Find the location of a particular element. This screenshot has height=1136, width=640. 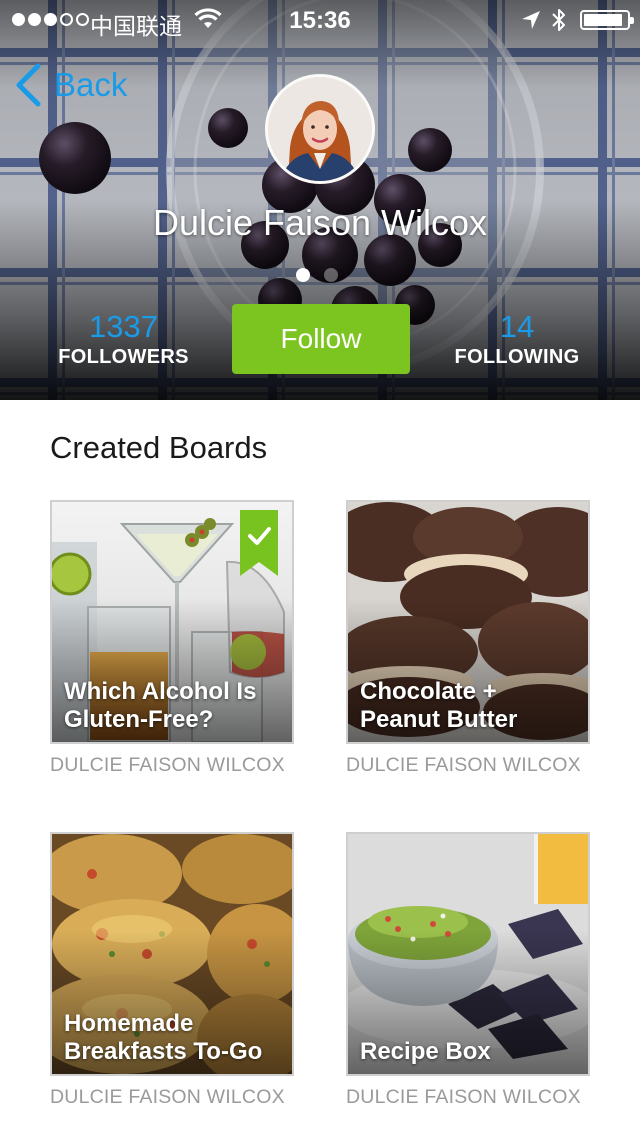

chevron-left-icon is located at coordinates (28, 85).